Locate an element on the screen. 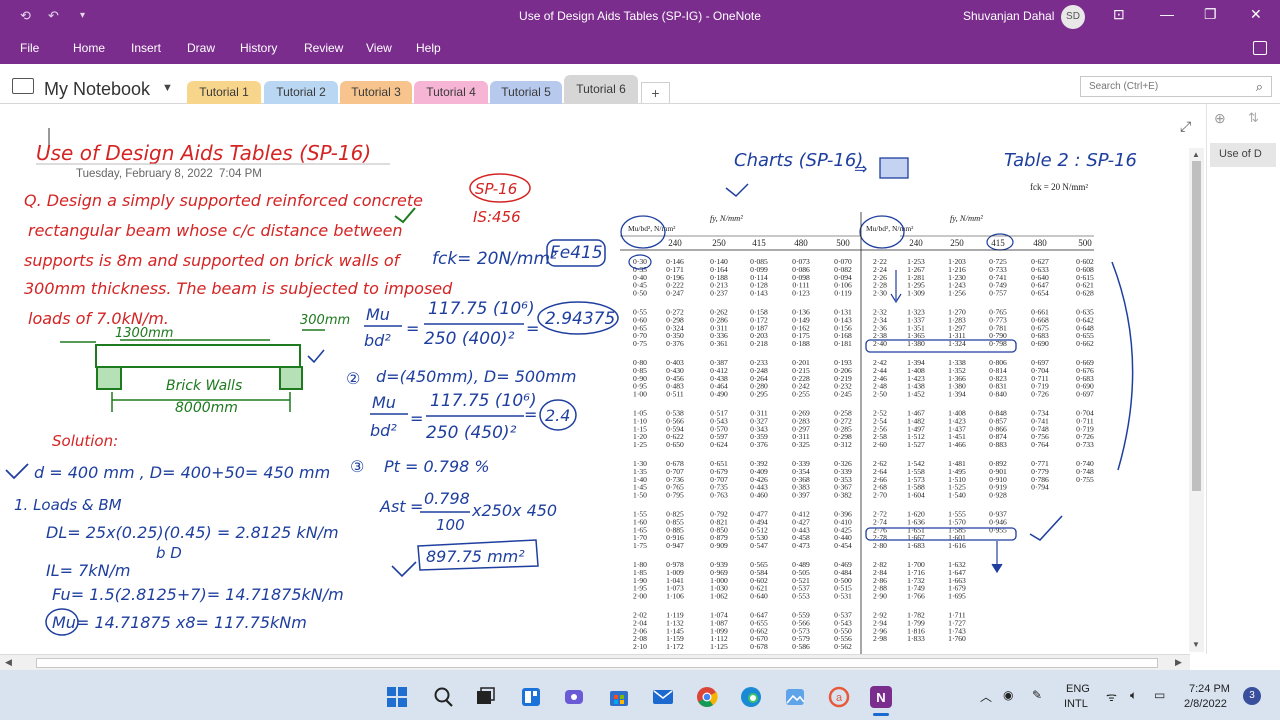 The width and height of the screenshot is (1280, 720). chrome-icon is located at coordinates (707, 697).